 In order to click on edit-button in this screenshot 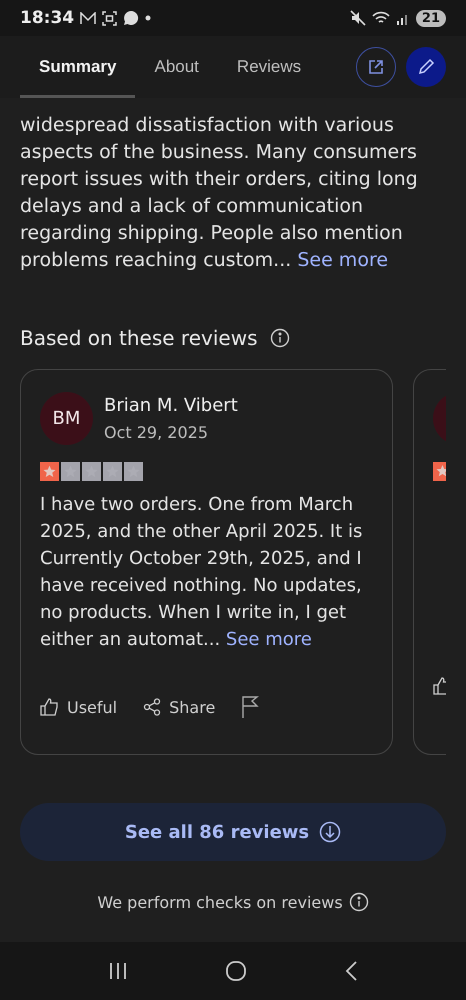, I will do `click(426, 67)`.